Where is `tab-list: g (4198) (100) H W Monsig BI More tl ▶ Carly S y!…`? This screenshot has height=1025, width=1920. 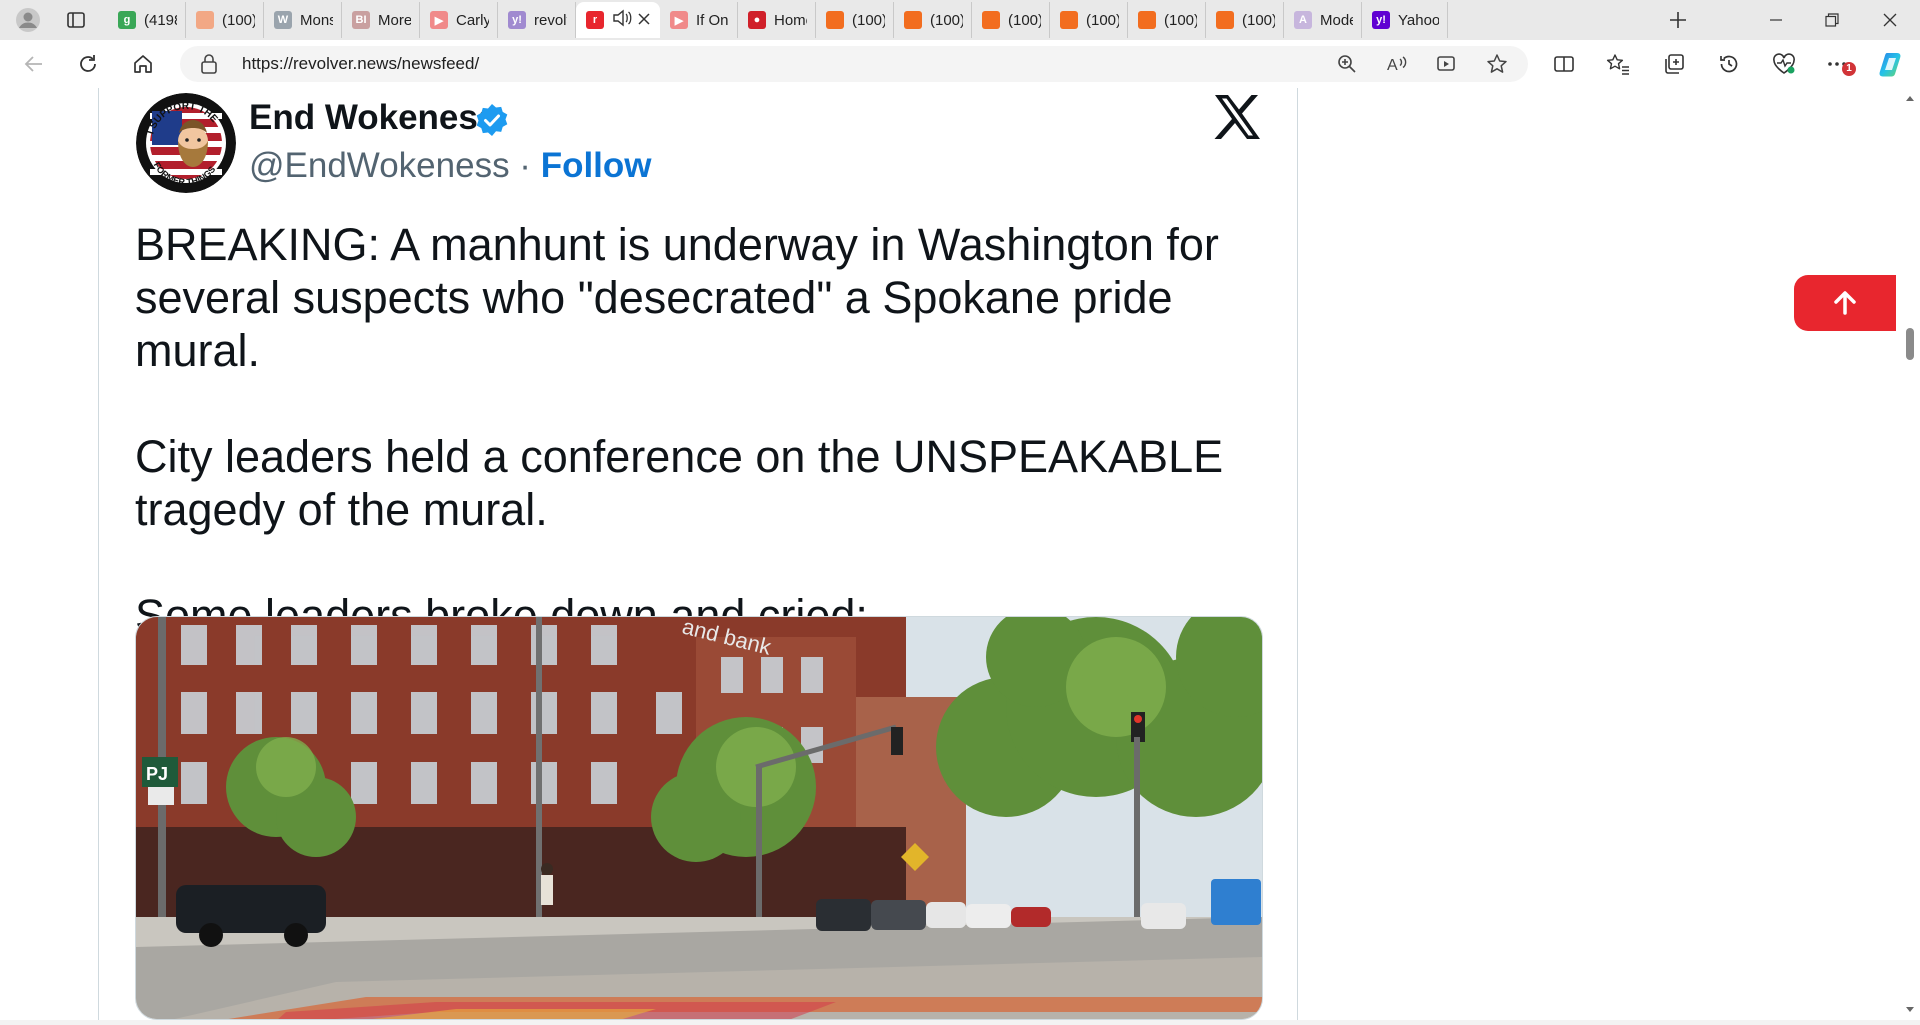
tab-list: g (4198) (100) H W Monsig BI More tl ▶ Carly S y!… is located at coordinates (778, 20).